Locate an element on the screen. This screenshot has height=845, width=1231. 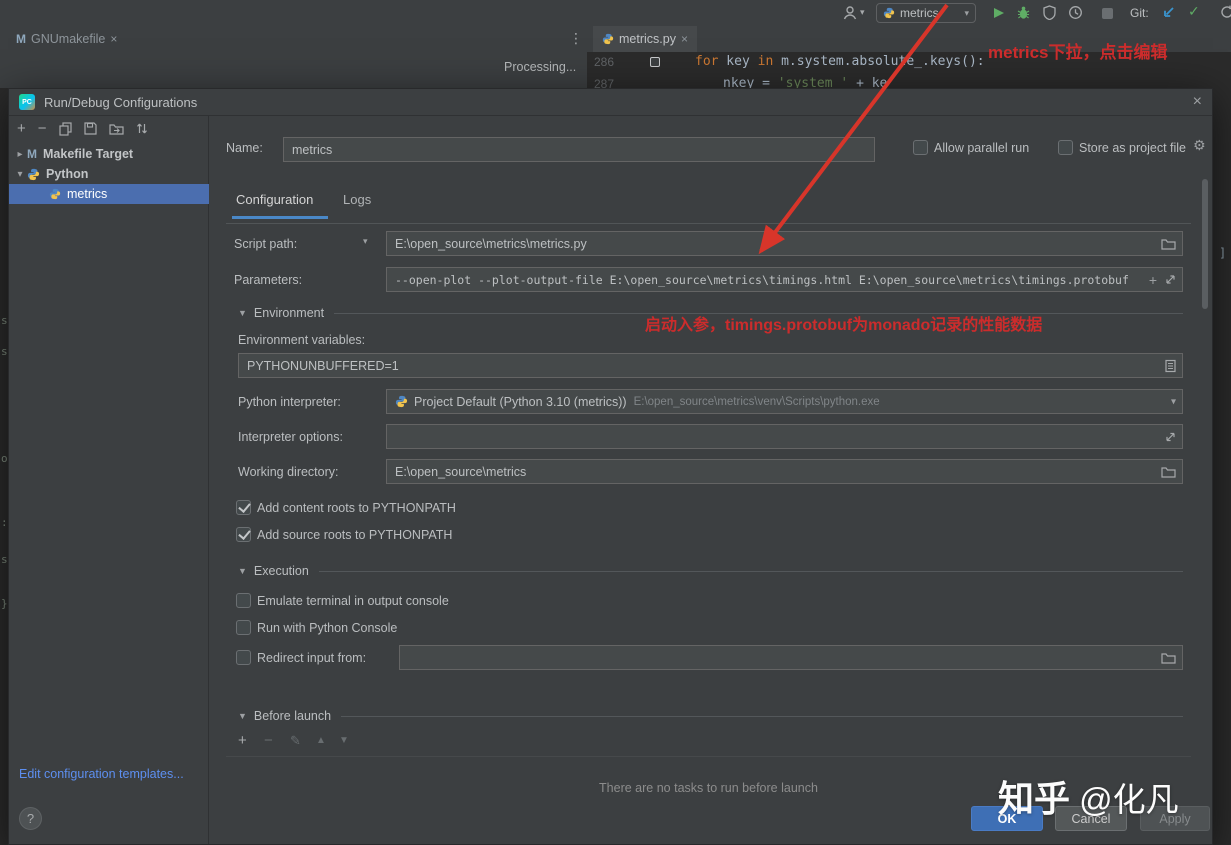
emulate-terminal-label: Emulate terminal in output console is located at coordinates (353, 601).